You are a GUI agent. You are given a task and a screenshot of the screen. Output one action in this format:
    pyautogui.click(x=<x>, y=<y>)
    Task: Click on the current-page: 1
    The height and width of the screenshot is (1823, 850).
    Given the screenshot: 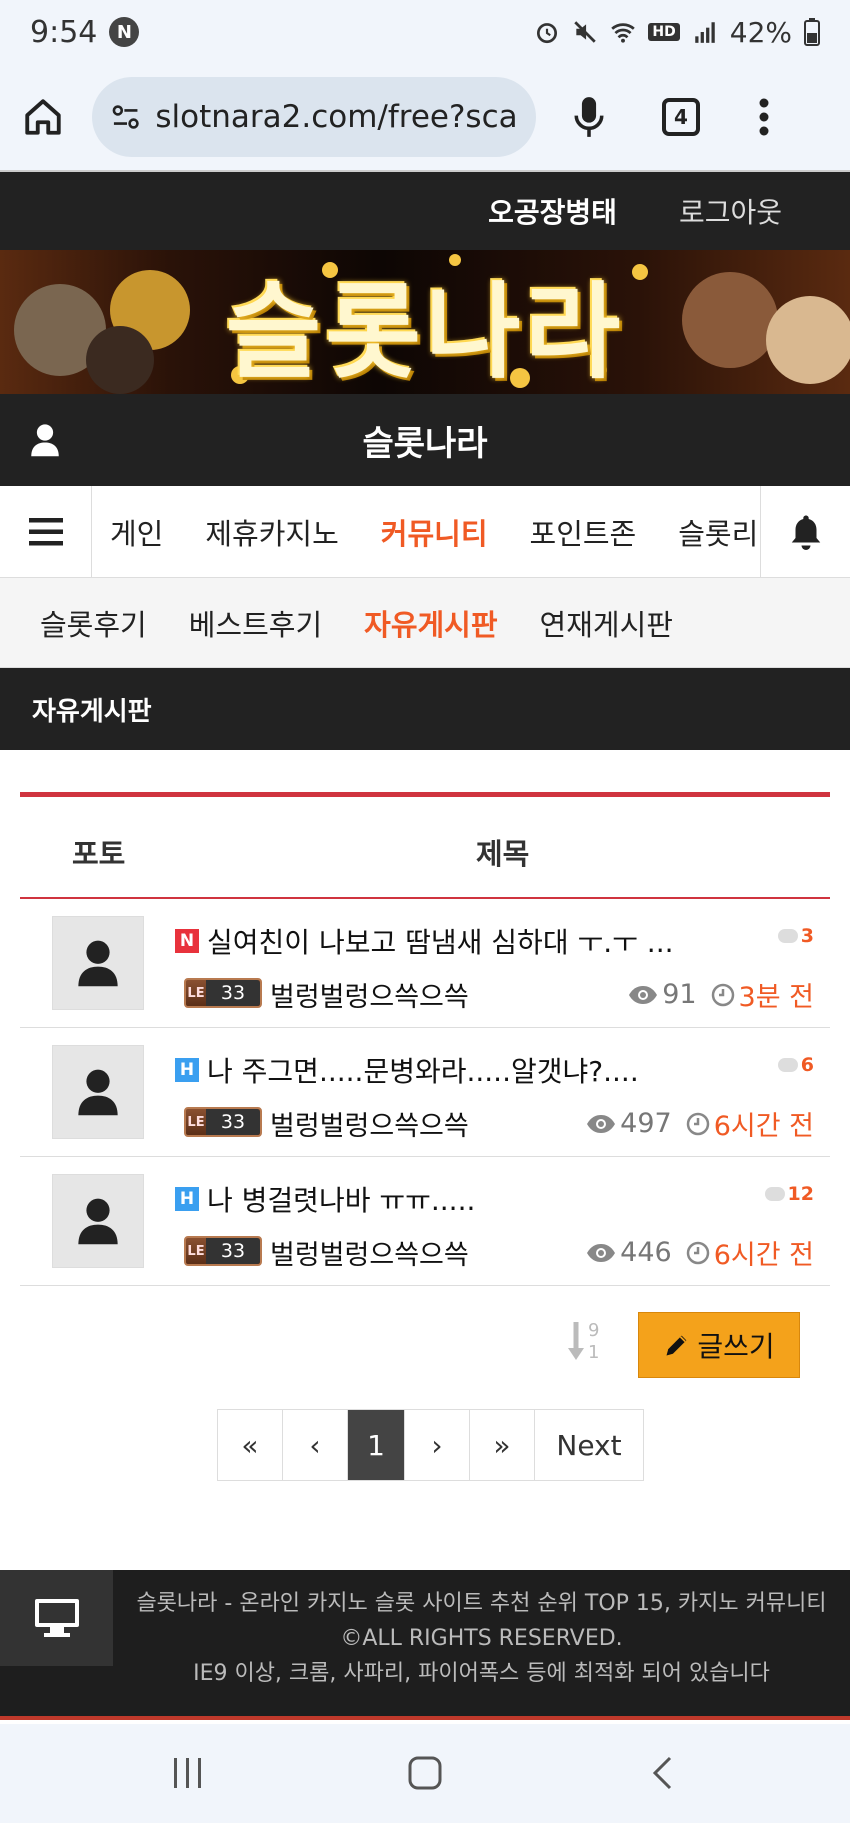 What is the action you would take?
    pyautogui.click(x=376, y=1445)
    